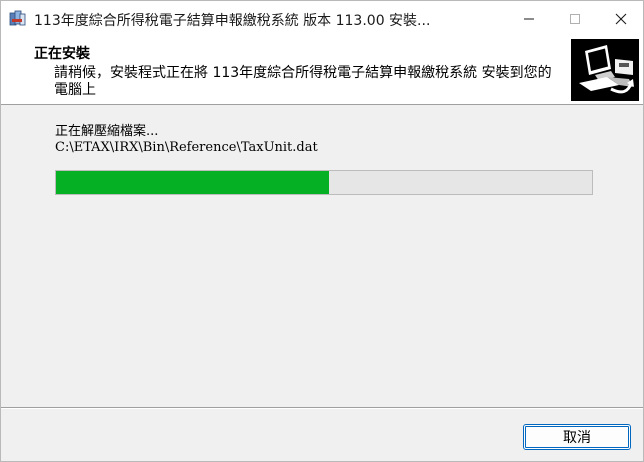 Image resolution: width=644 pixels, height=462 pixels. Describe the element at coordinates (605, 70) in the screenshot. I see `installer-computer-icon` at that location.